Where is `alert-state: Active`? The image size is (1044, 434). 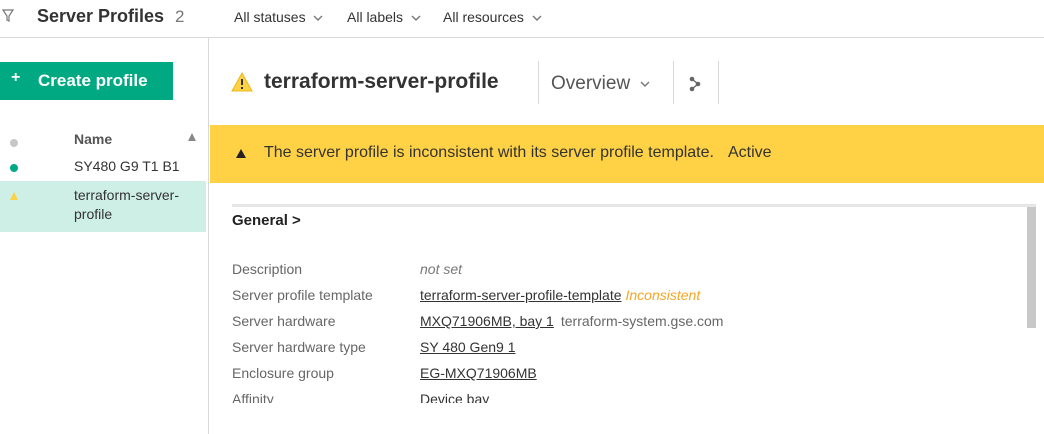
alert-state: Active is located at coordinates (749, 152).